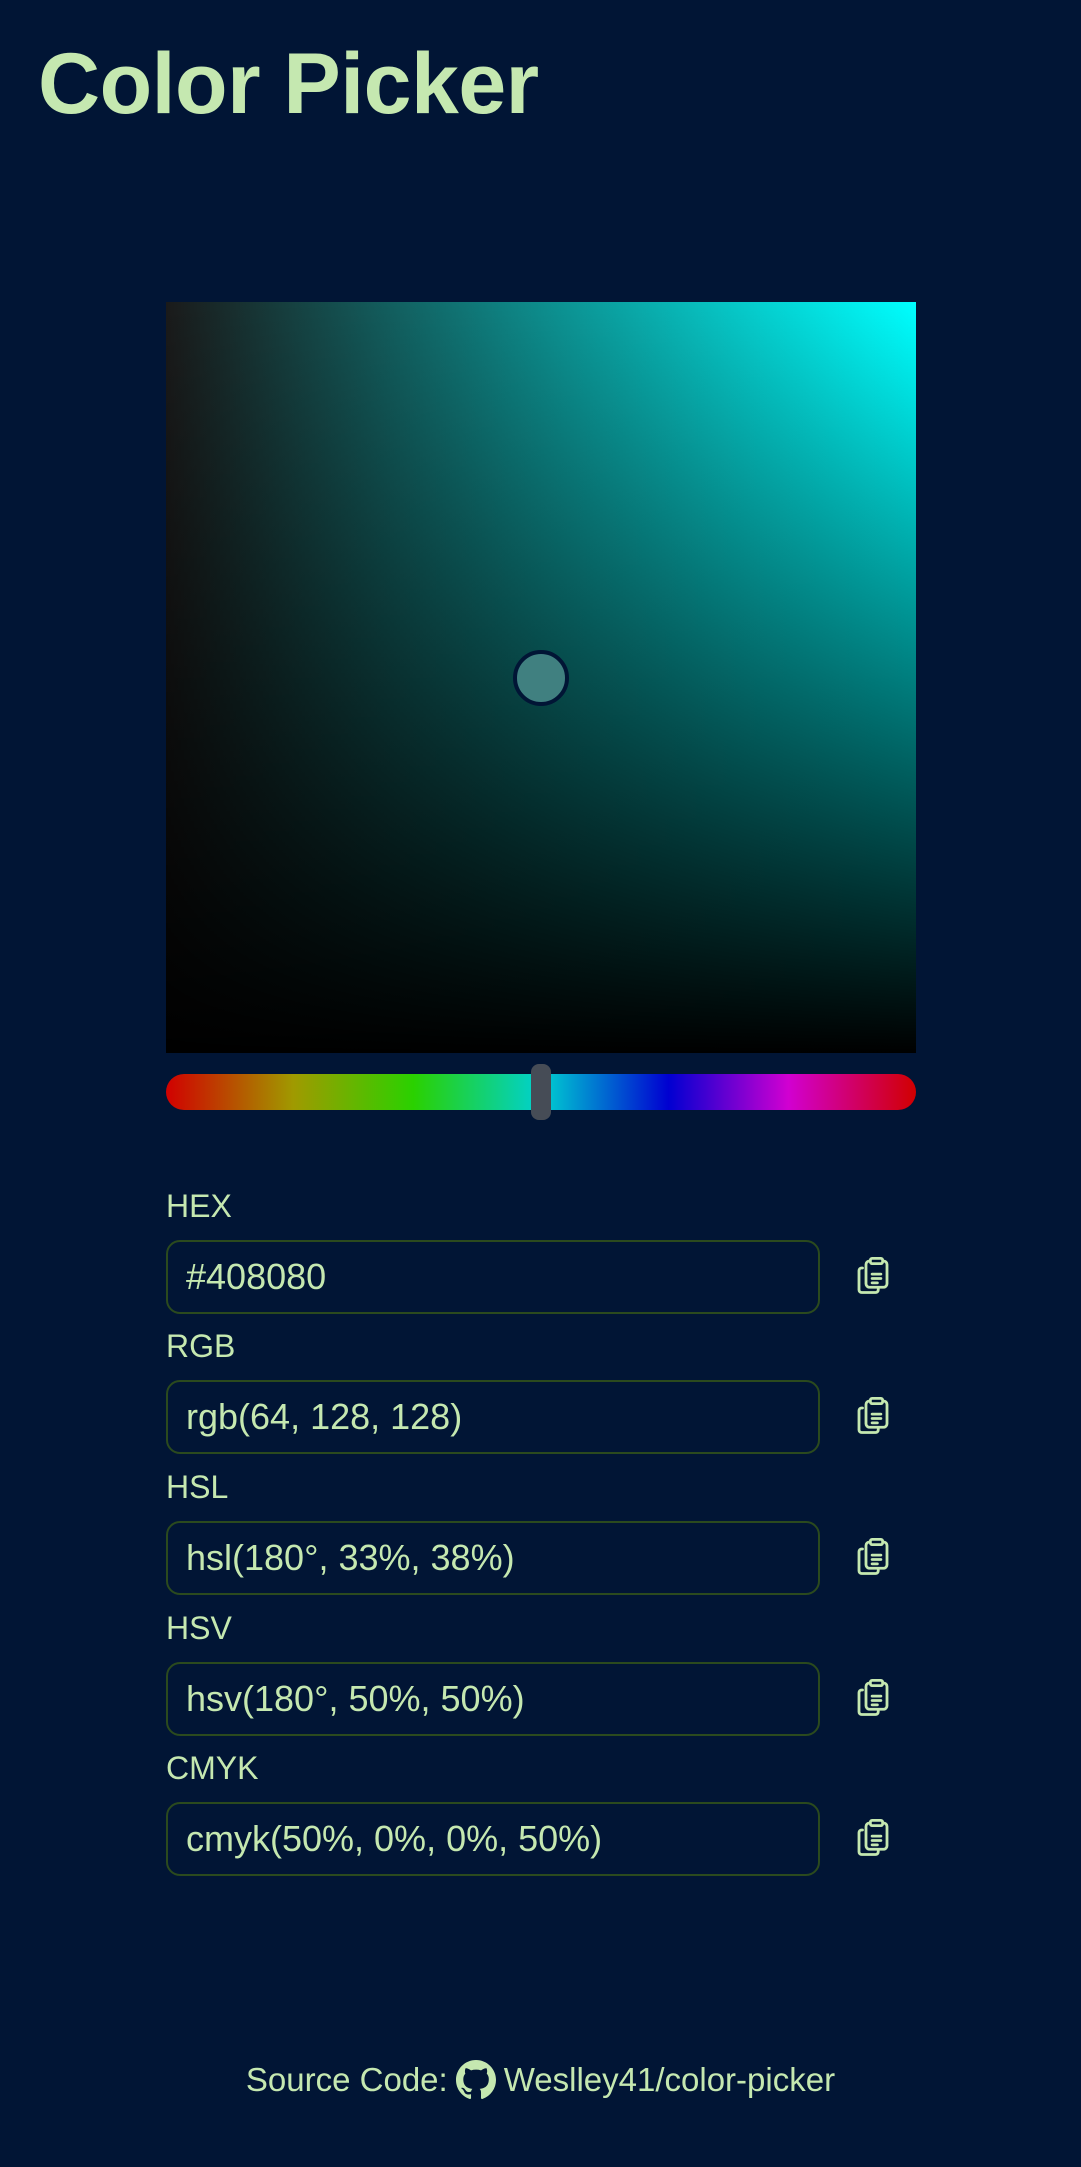  Describe the element at coordinates (346, 2079) in the screenshot. I see `footer-prefix: Source Code:` at that location.